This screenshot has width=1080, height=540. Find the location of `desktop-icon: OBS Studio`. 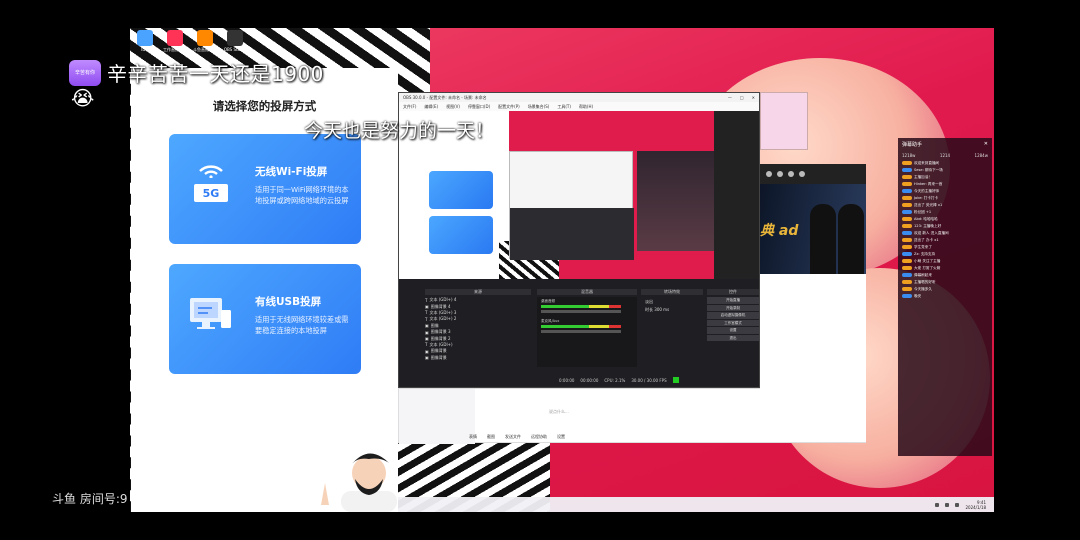

desktop-icon: OBS Studio is located at coordinates (235, 41).